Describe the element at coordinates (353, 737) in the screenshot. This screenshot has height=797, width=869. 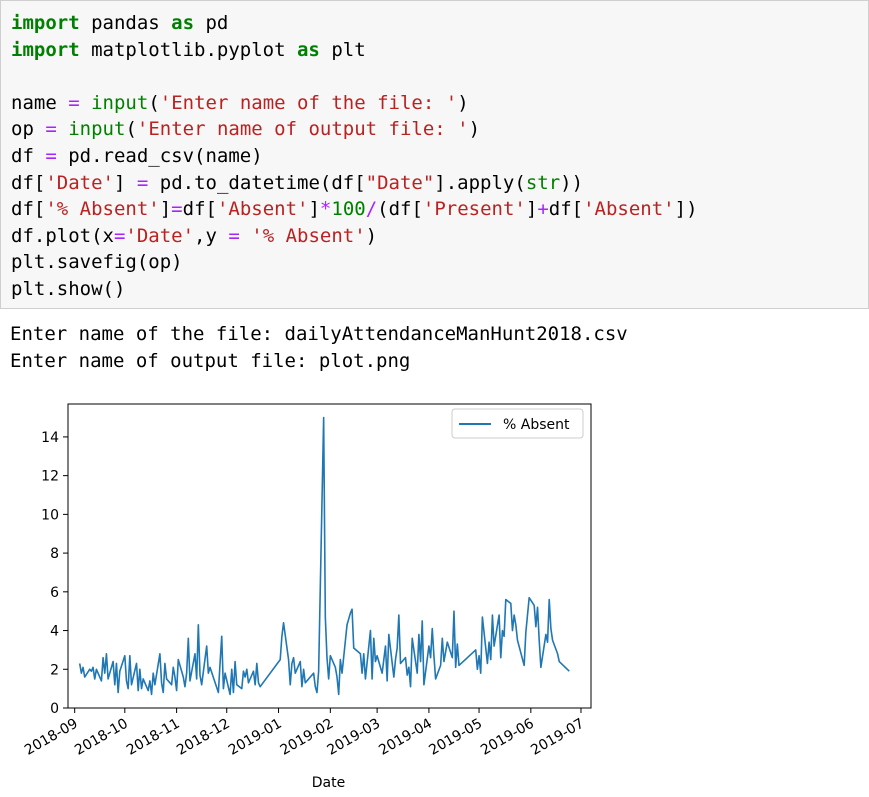
I see `x-tick-label: 2019-03` at that location.